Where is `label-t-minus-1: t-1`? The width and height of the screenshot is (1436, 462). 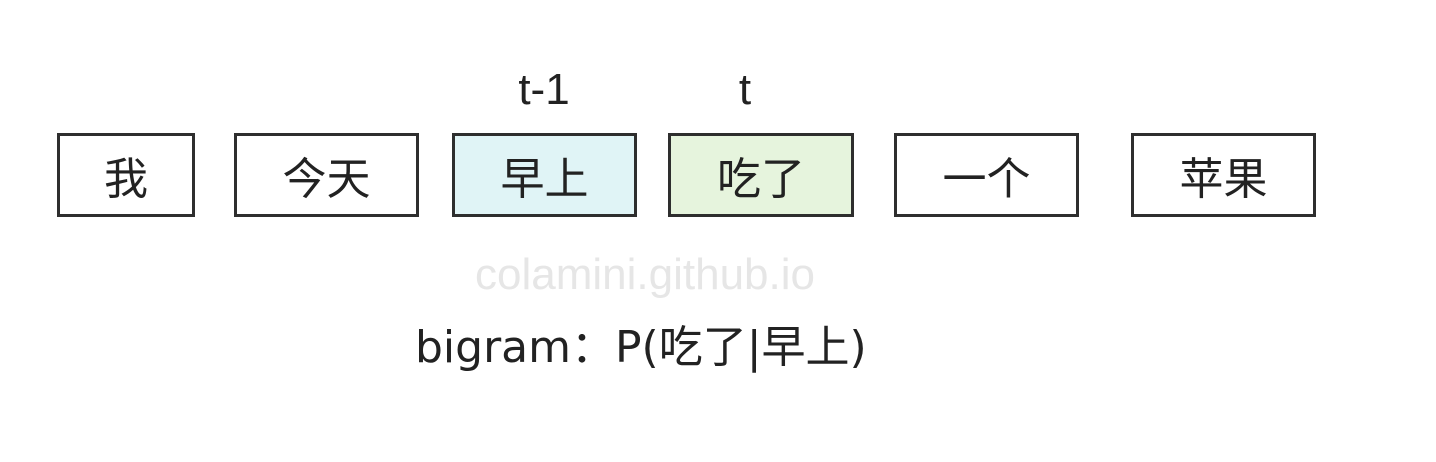
label-t-minus-1: t-1 is located at coordinates (544, 89).